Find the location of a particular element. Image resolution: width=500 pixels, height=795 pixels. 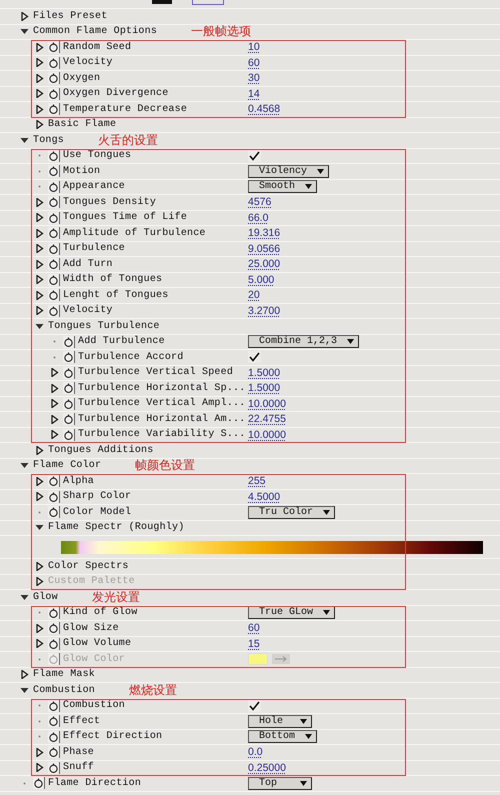

group-label: Files Preset is located at coordinates (70, 16).